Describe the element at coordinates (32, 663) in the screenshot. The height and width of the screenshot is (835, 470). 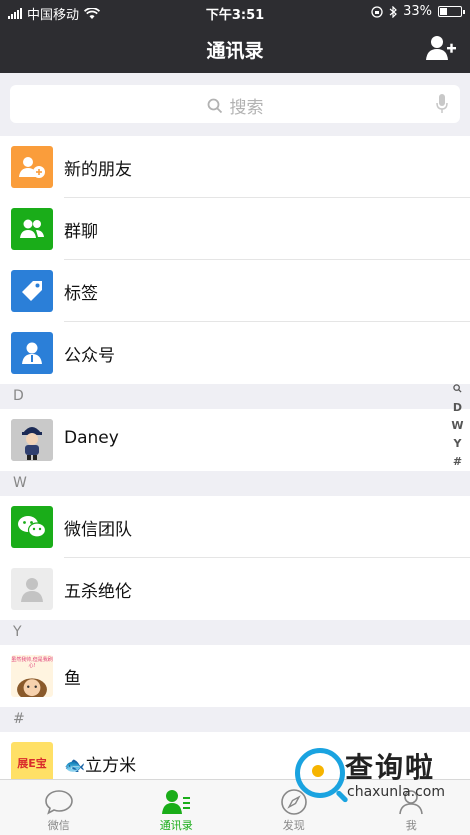
I see `avatar-caption: 虽然我帅,但是我刷心!` at that location.